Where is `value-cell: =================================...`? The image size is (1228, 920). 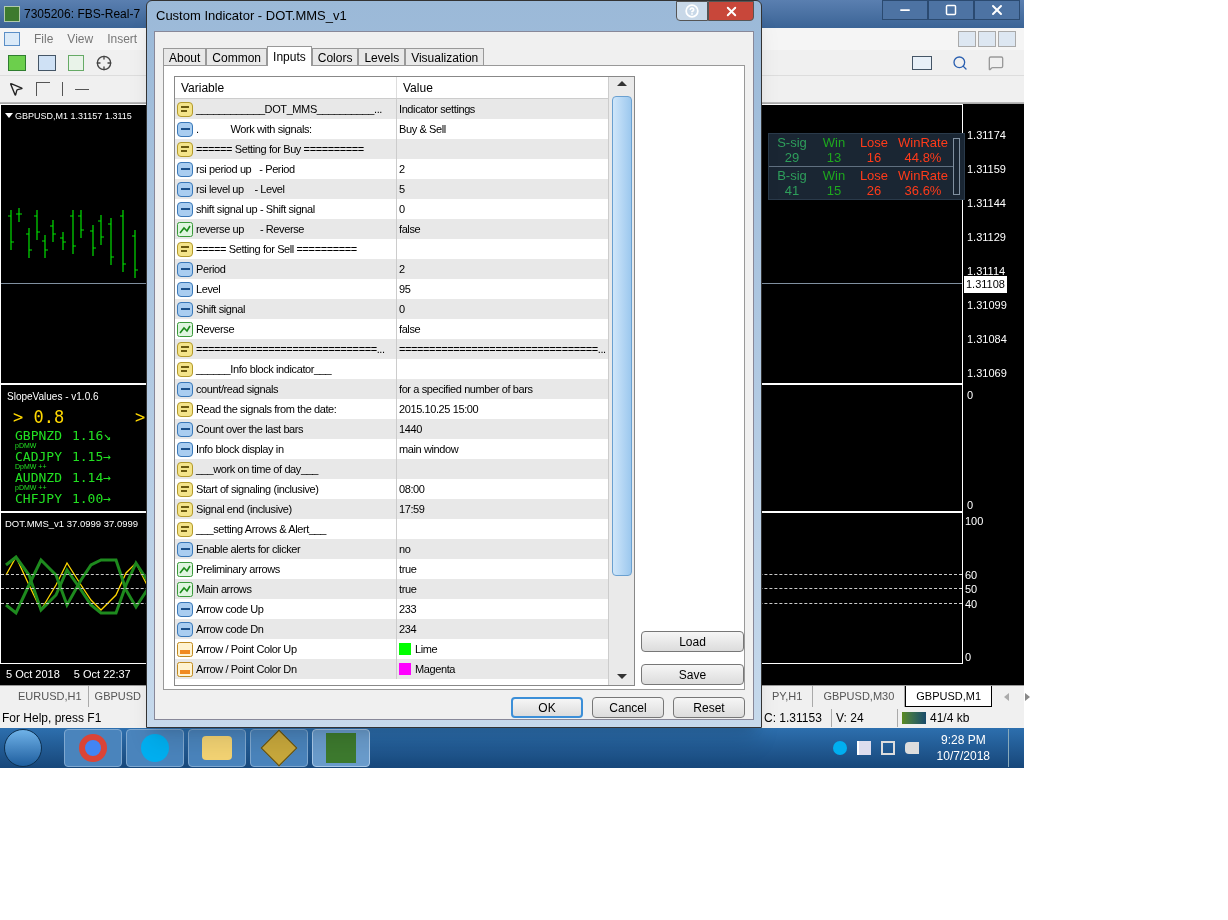
value-cell: =================================... is located at coordinates (502, 349).